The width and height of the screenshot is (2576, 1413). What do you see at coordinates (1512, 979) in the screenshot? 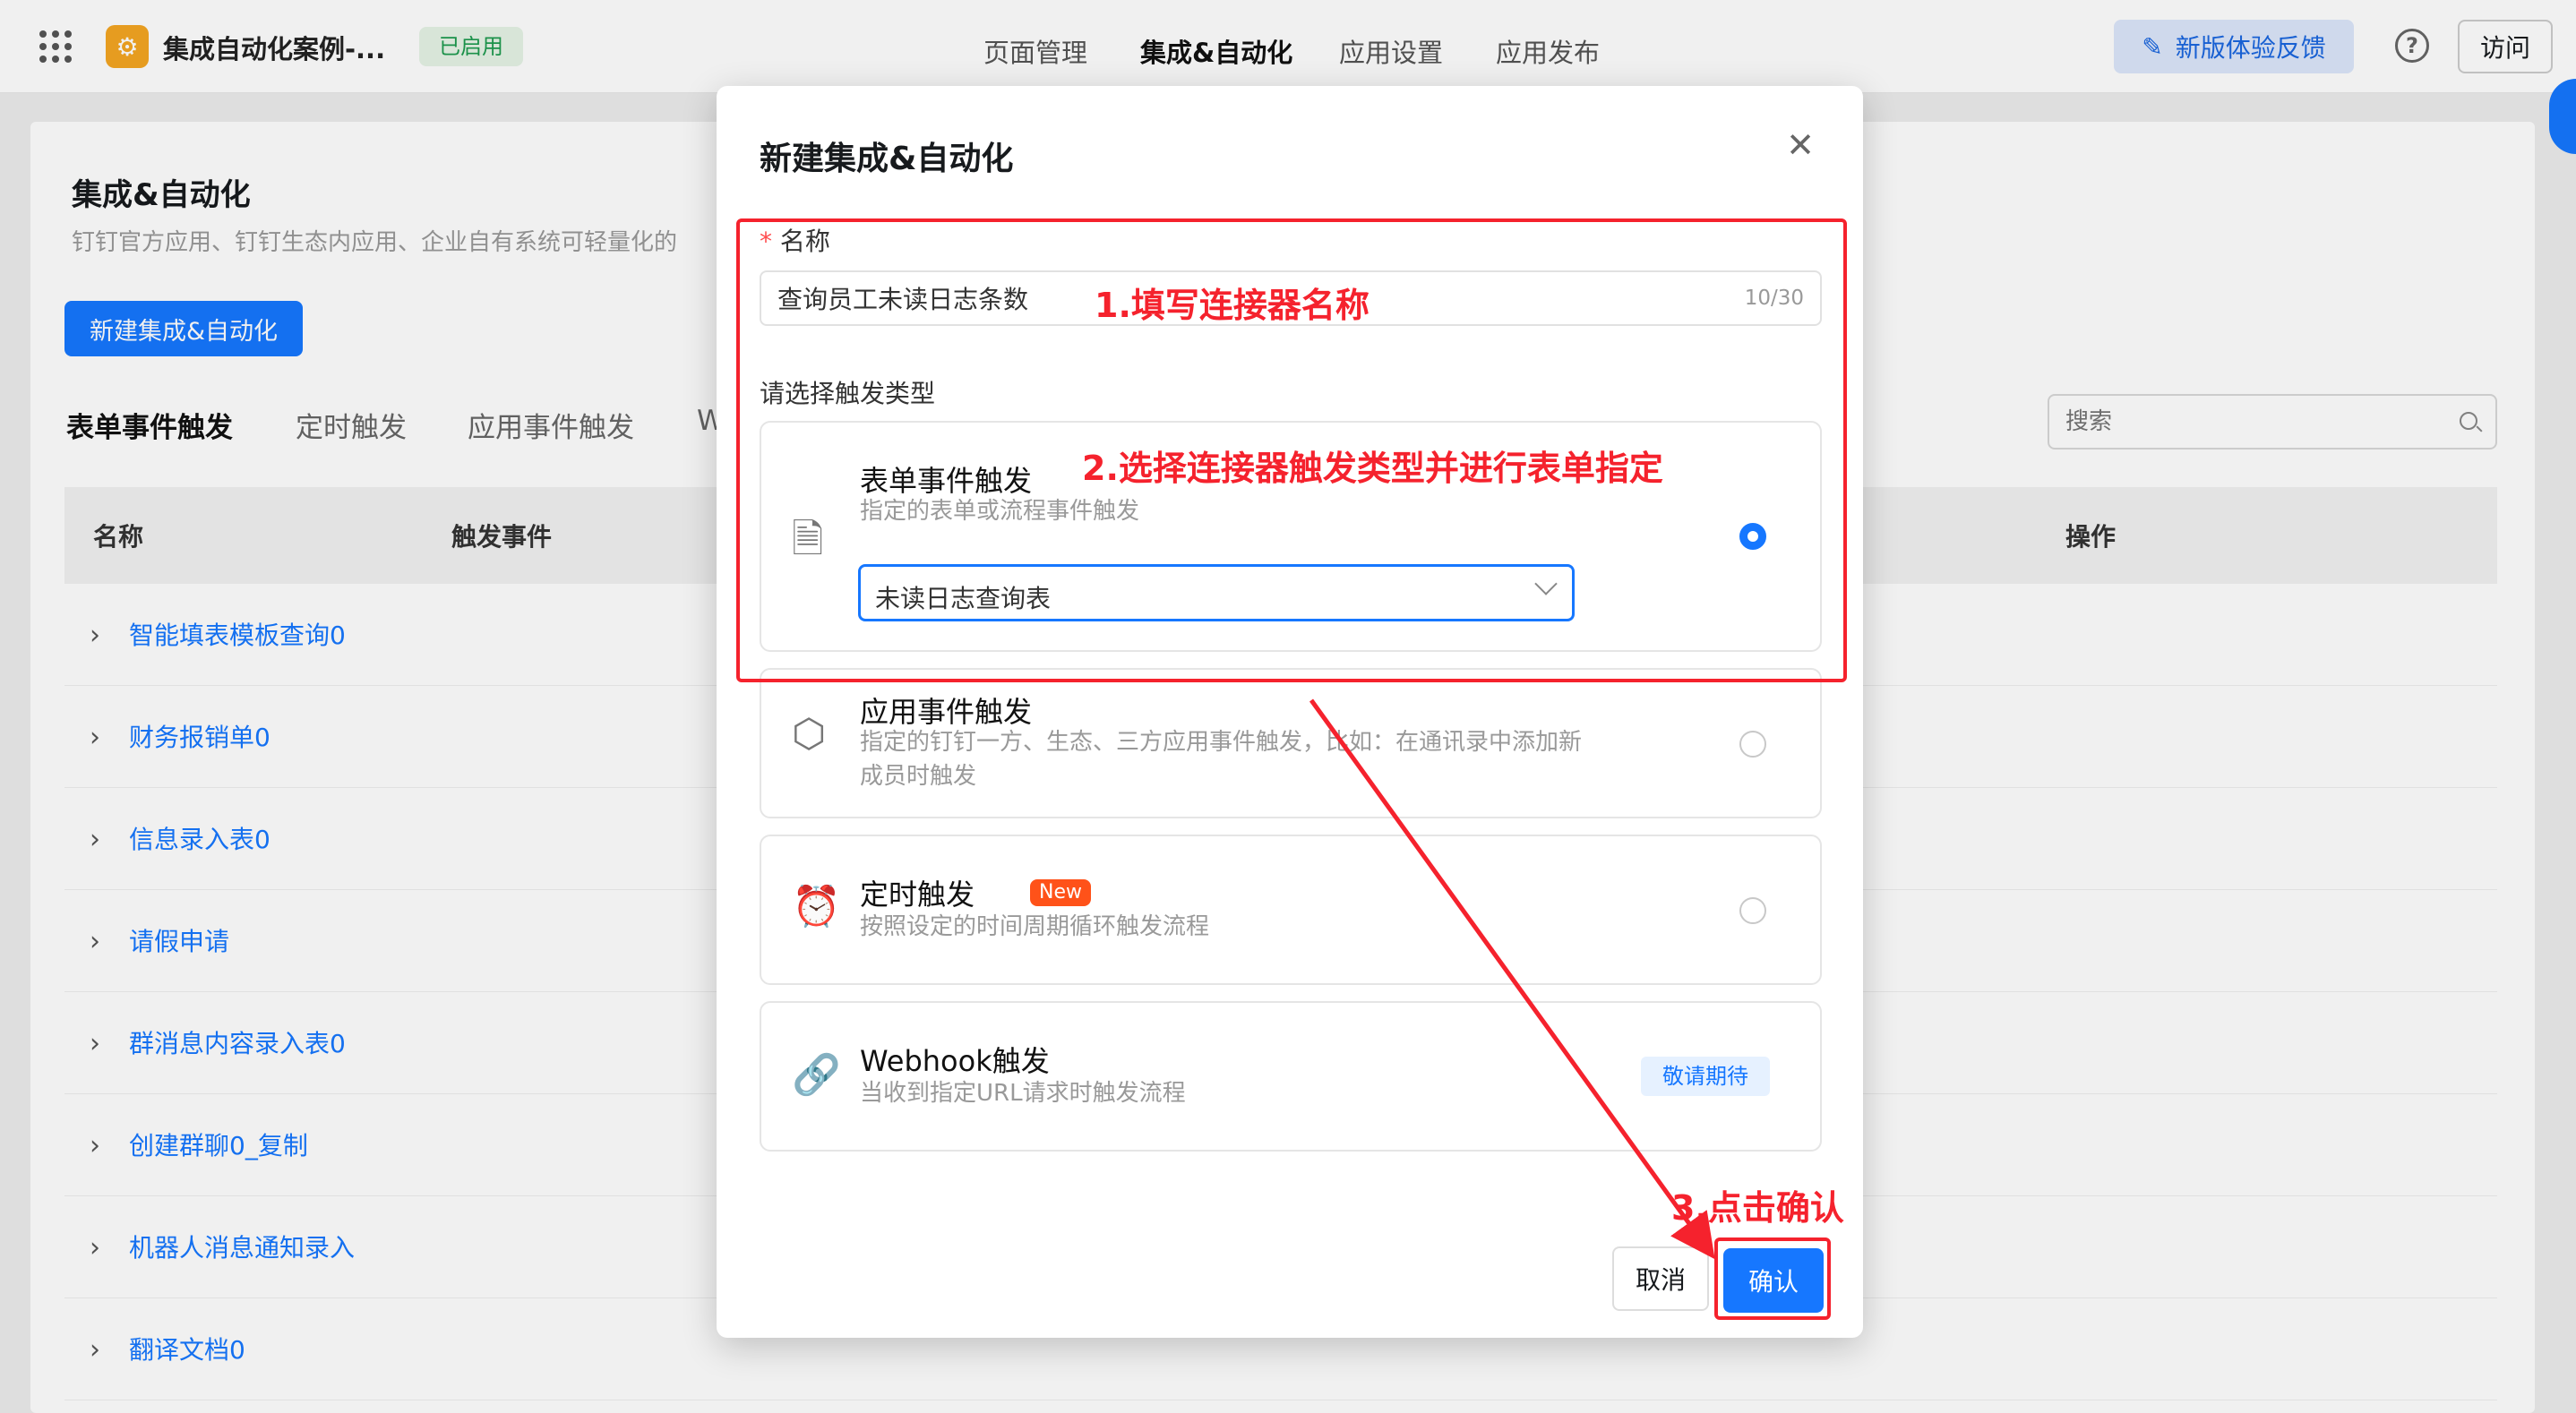
I see `annotation-arrow` at bounding box center [1512, 979].